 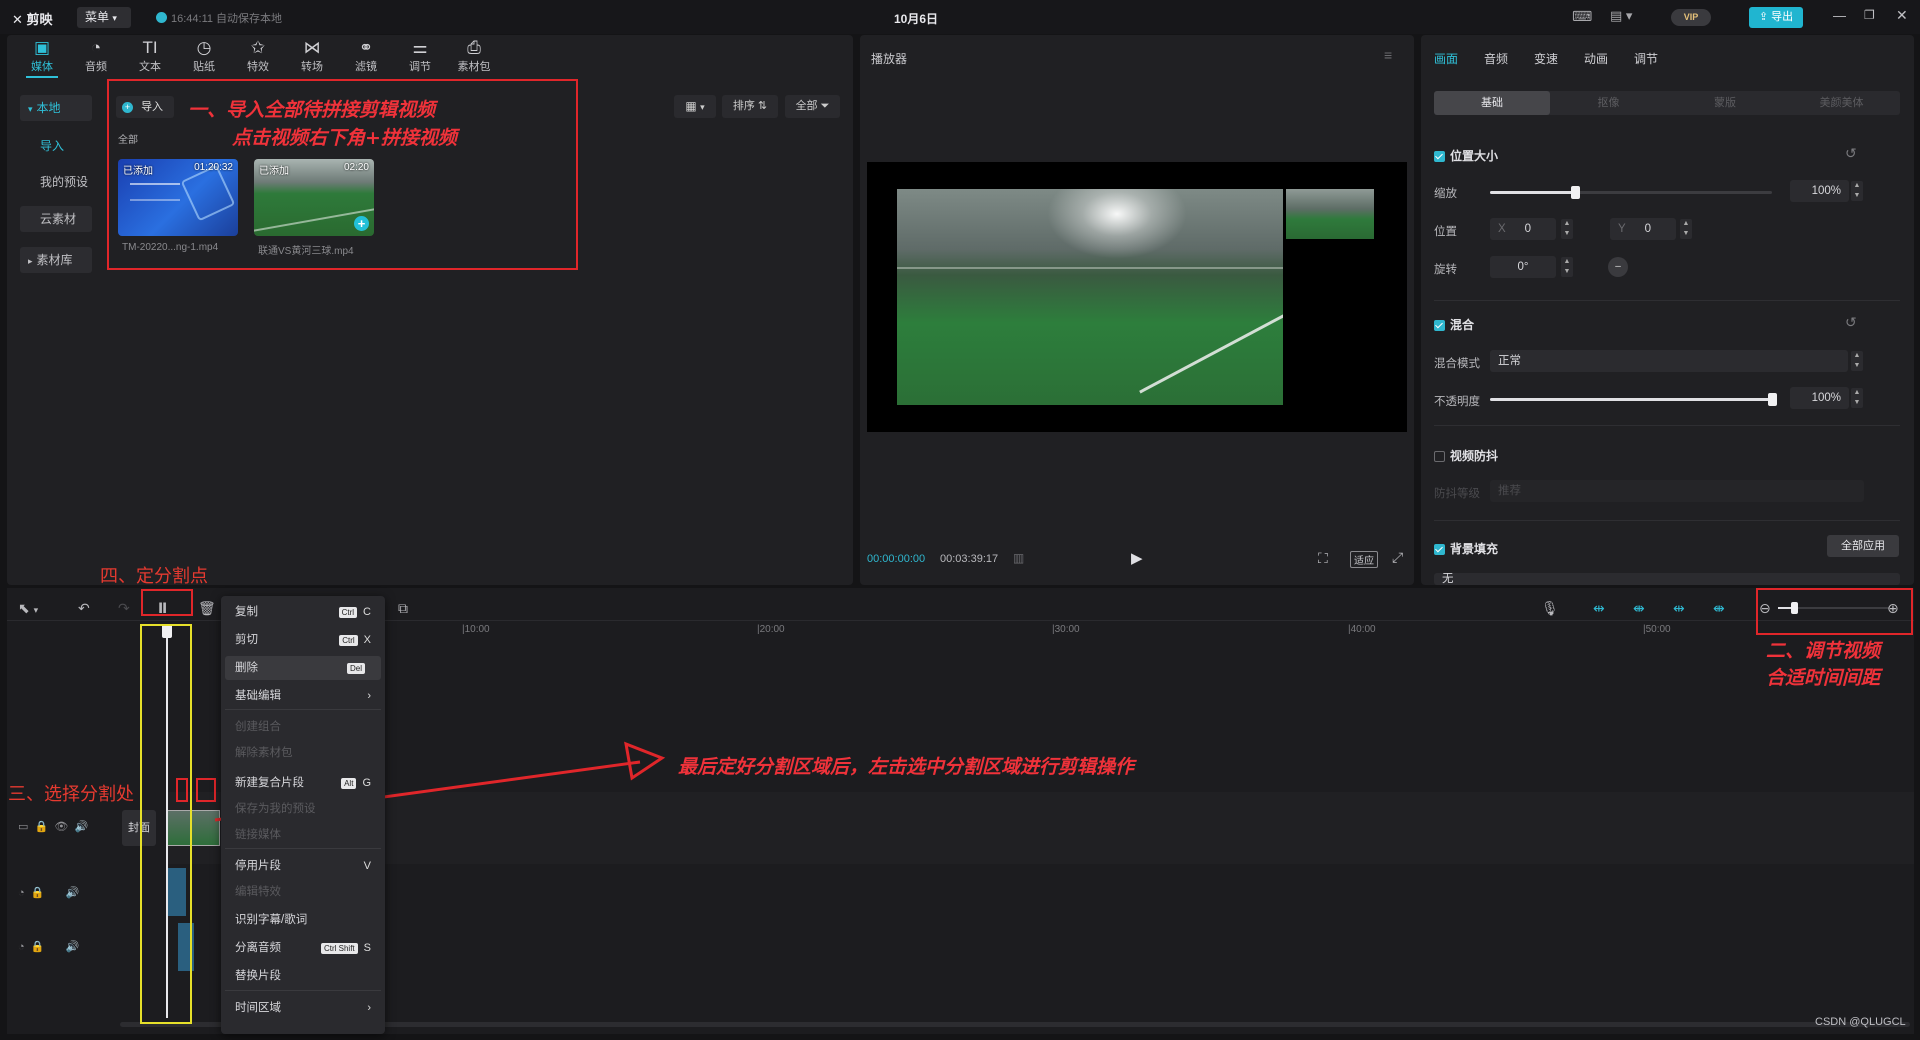 I want to click on context-menu-item: 新建复合片段 Alt G, so click(x=303, y=783).